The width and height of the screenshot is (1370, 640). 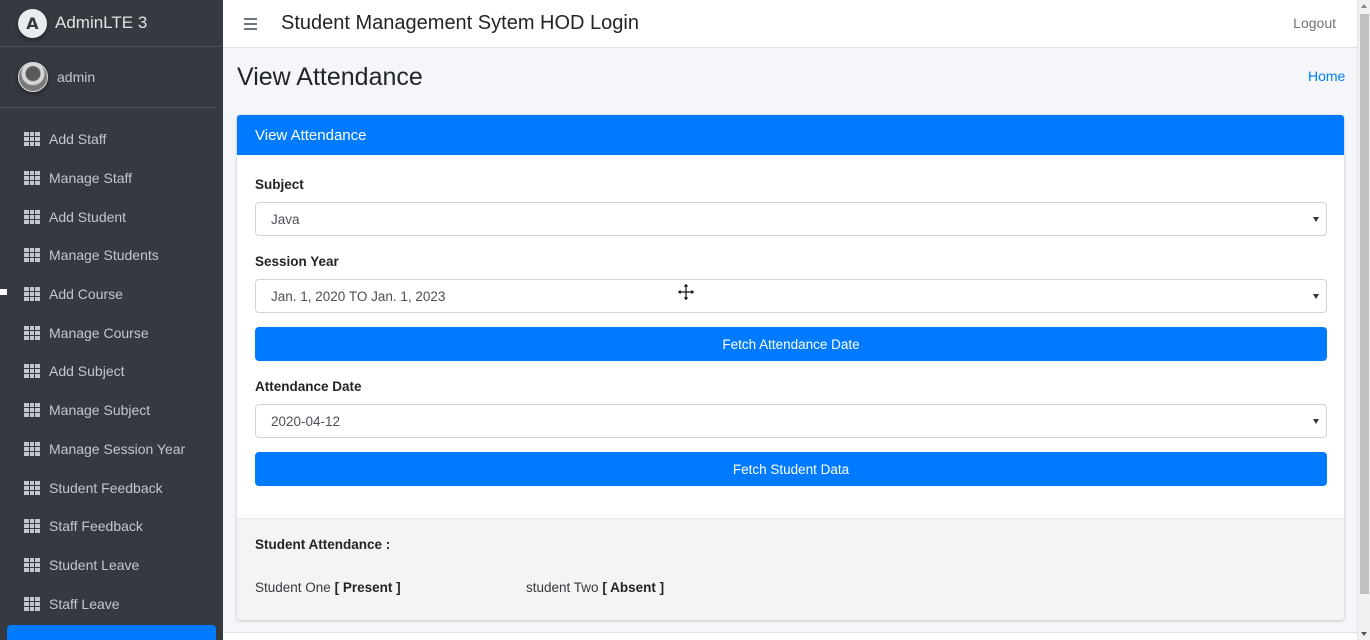 What do you see at coordinates (297, 261) in the screenshot?
I see `session-year-label: Session Year` at bounding box center [297, 261].